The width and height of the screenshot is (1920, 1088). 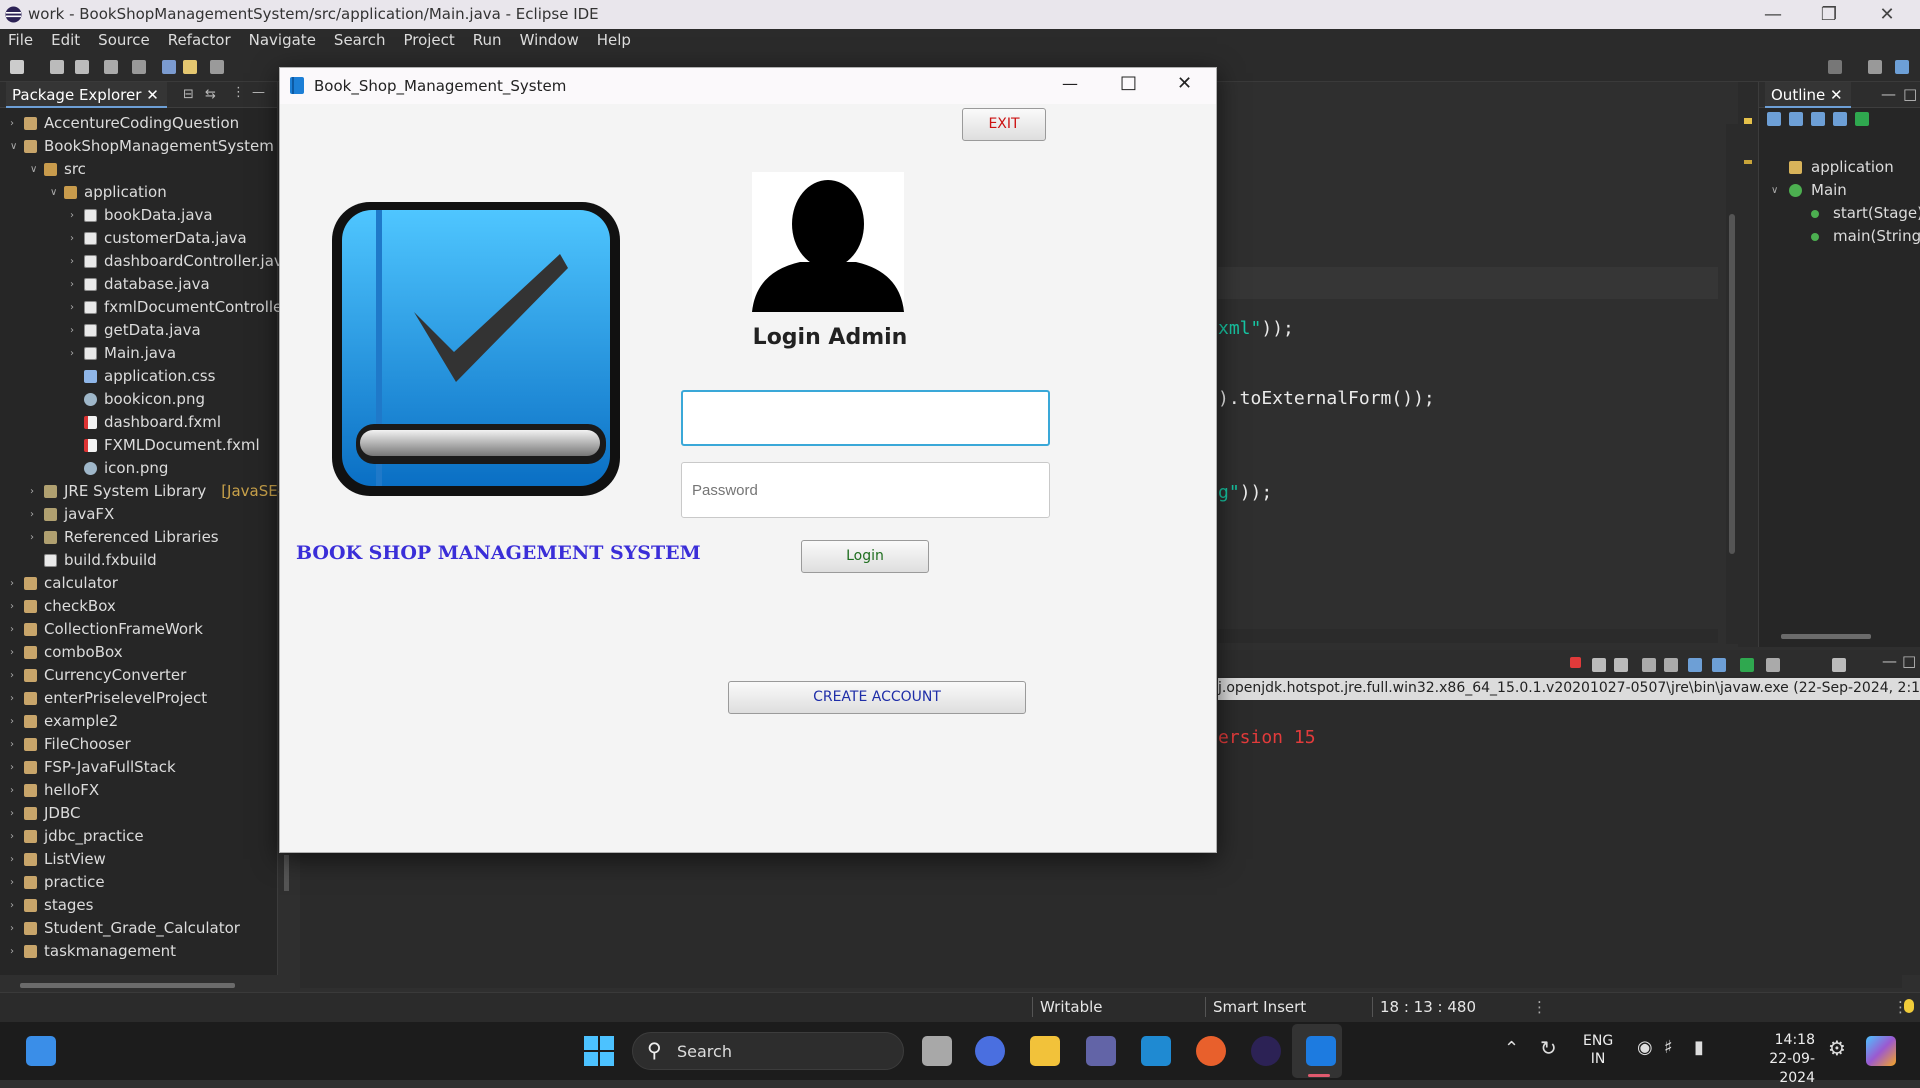 What do you see at coordinates (1266, 1051) in the screenshot?
I see `eclipse-taskbar-icon` at bounding box center [1266, 1051].